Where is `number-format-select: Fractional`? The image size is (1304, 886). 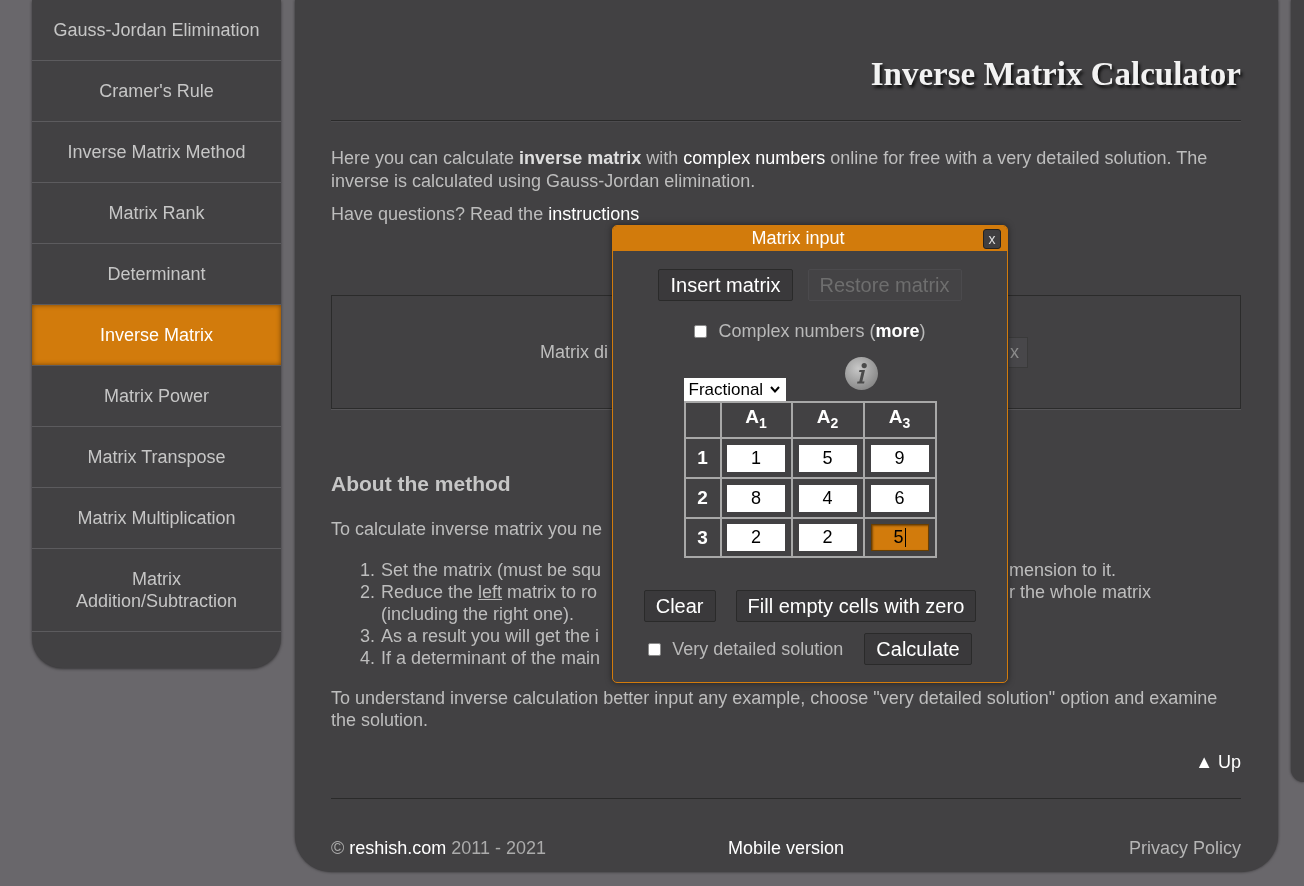
number-format-select: Fractional is located at coordinates (734, 389).